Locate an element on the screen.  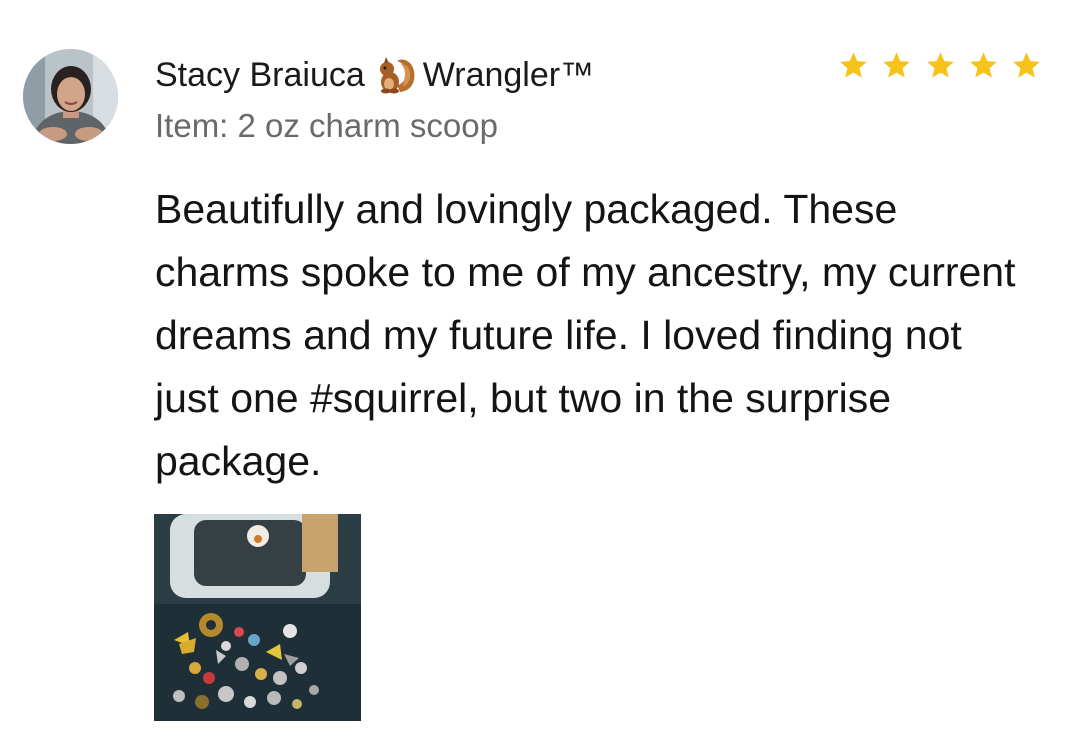
star-rating is located at coordinates (940, 65).